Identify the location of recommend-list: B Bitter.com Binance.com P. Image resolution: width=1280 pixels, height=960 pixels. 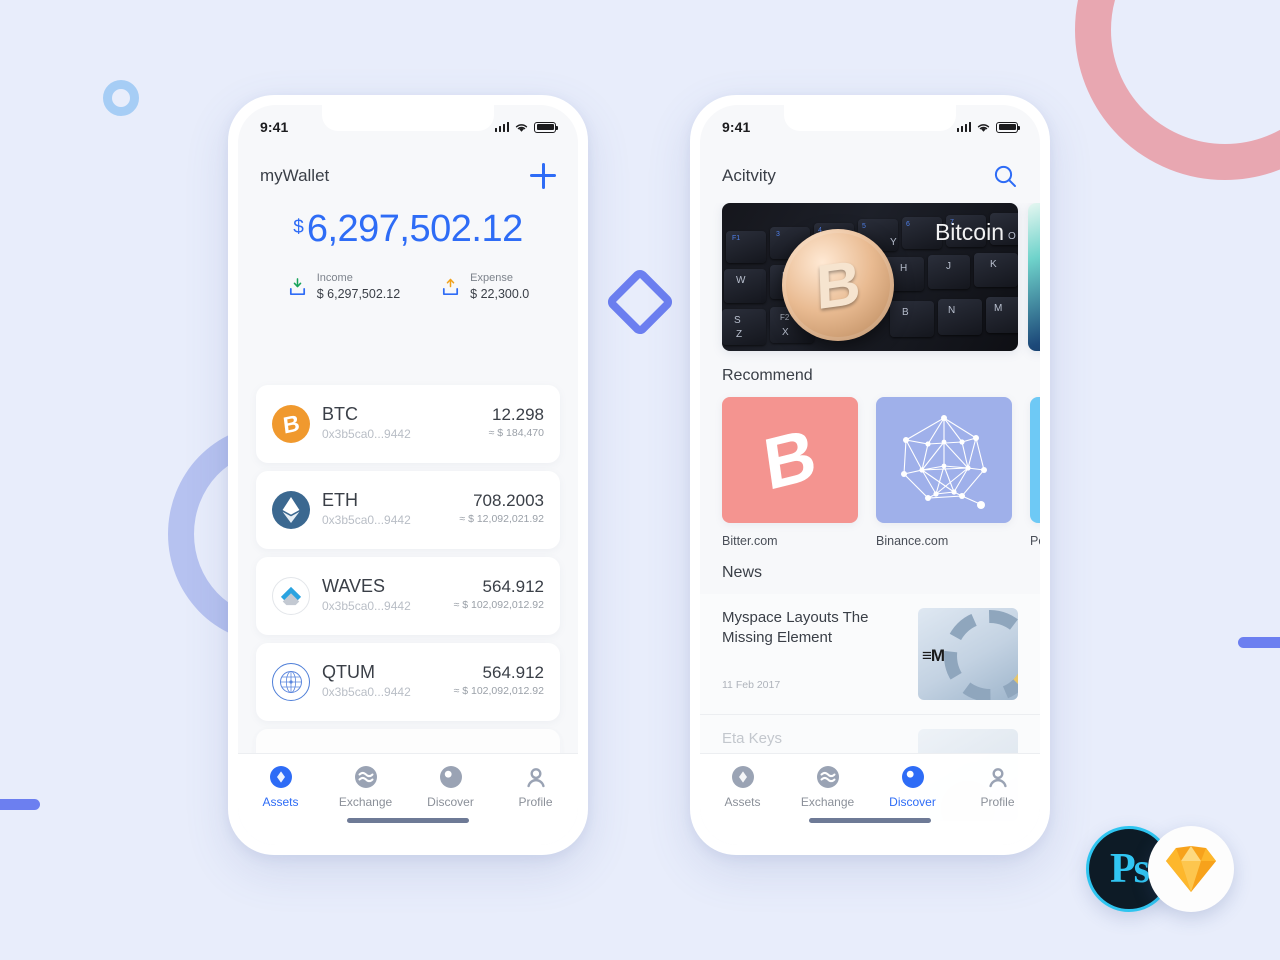
(870, 472).